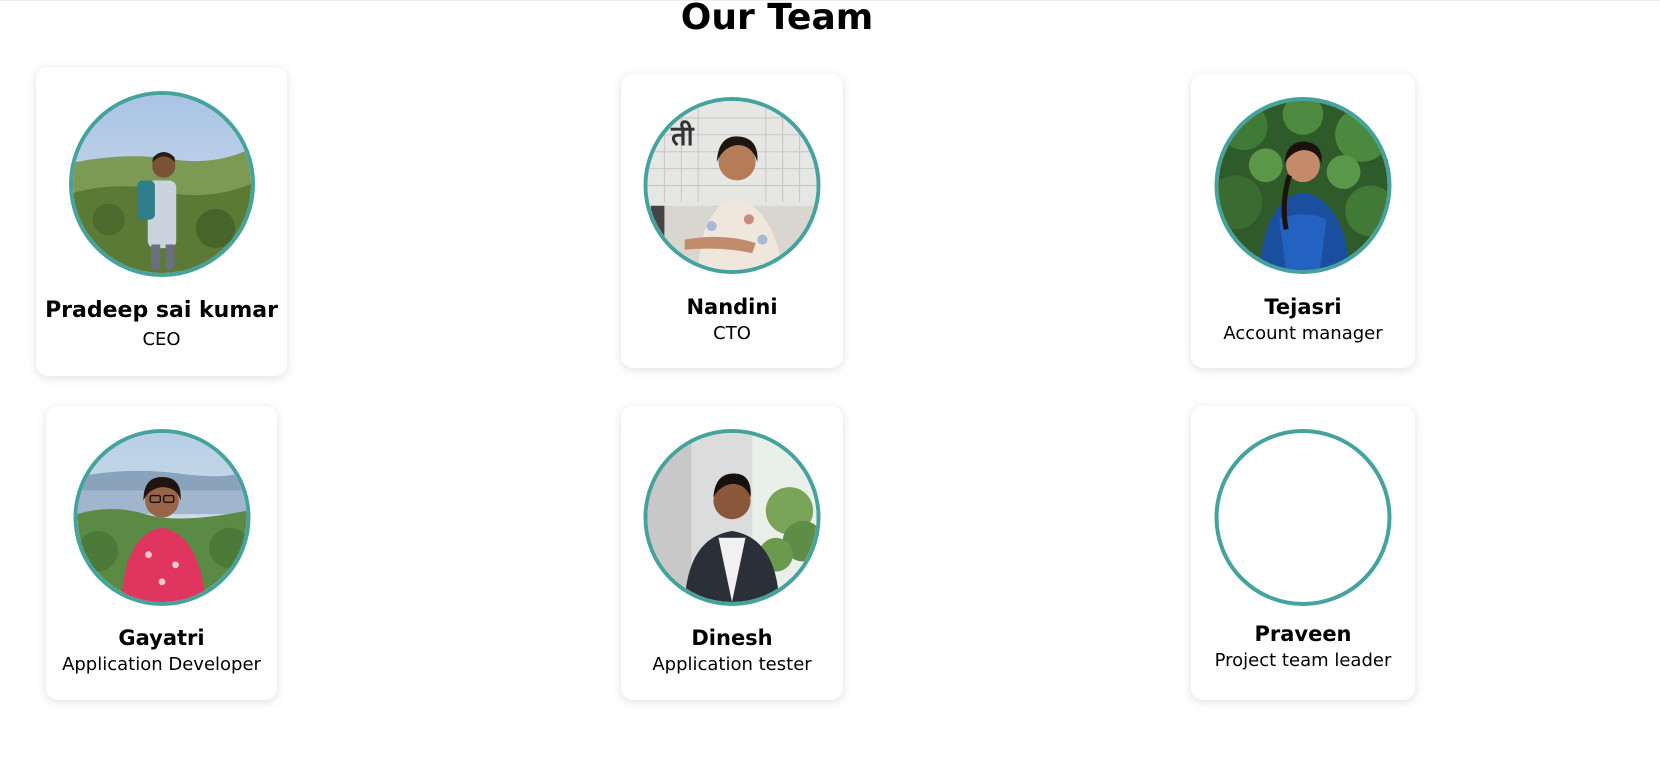  Describe the element at coordinates (732, 307) in the screenshot. I see `member-name: Nandini` at that location.